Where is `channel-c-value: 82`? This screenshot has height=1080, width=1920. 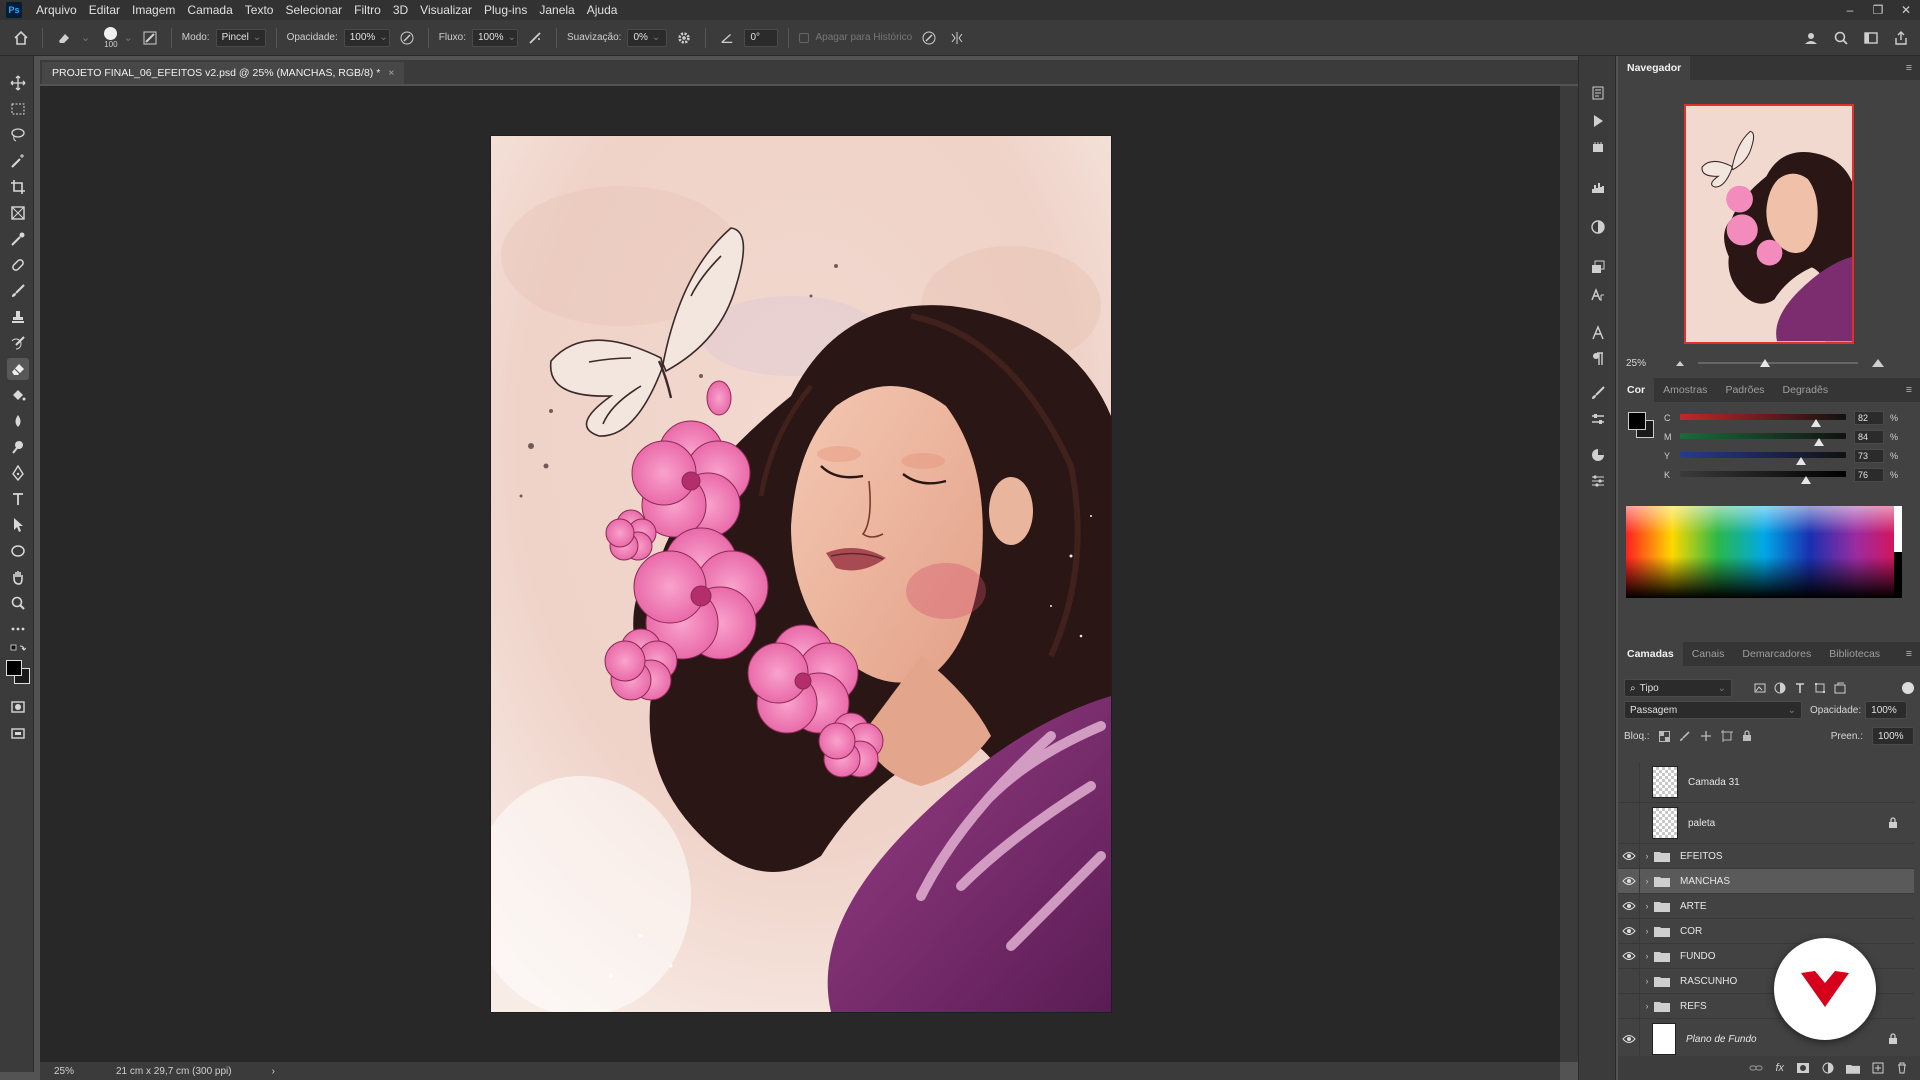
channel-c-value: 82 is located at coordinates (1869, 418).